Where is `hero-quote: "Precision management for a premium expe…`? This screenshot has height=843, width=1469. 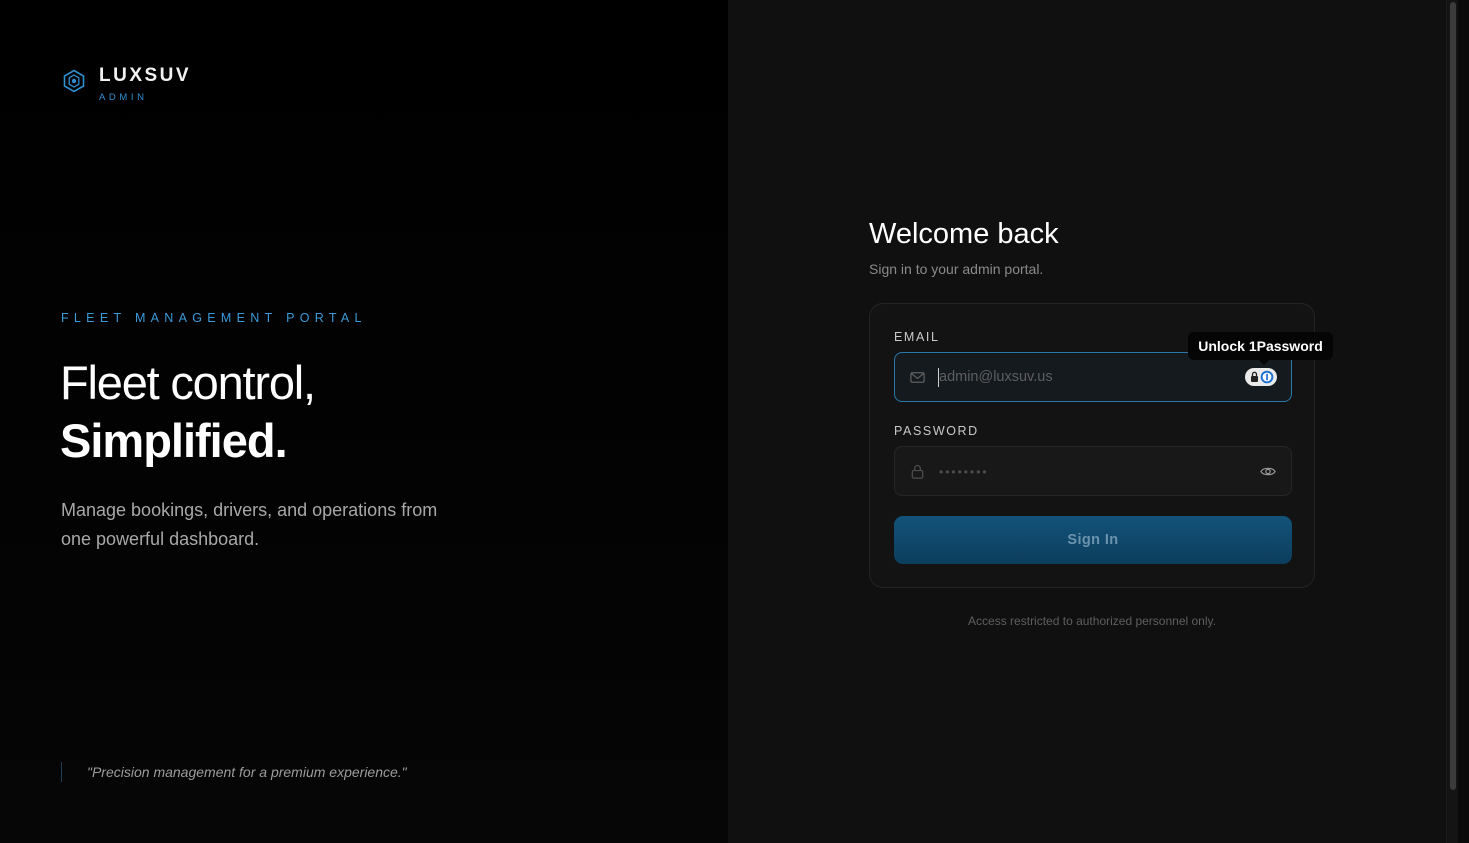
hero-quote: "Precision management for a premium expe… is located at coordinates (234, 772).